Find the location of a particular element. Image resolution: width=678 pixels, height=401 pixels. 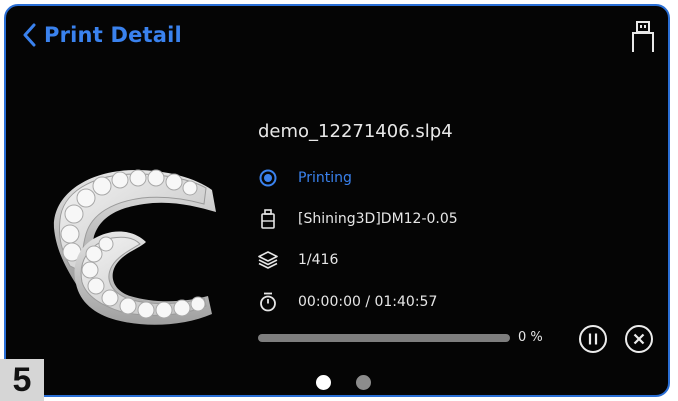

resin-bottle-icon is located at coordinates (268, 219).